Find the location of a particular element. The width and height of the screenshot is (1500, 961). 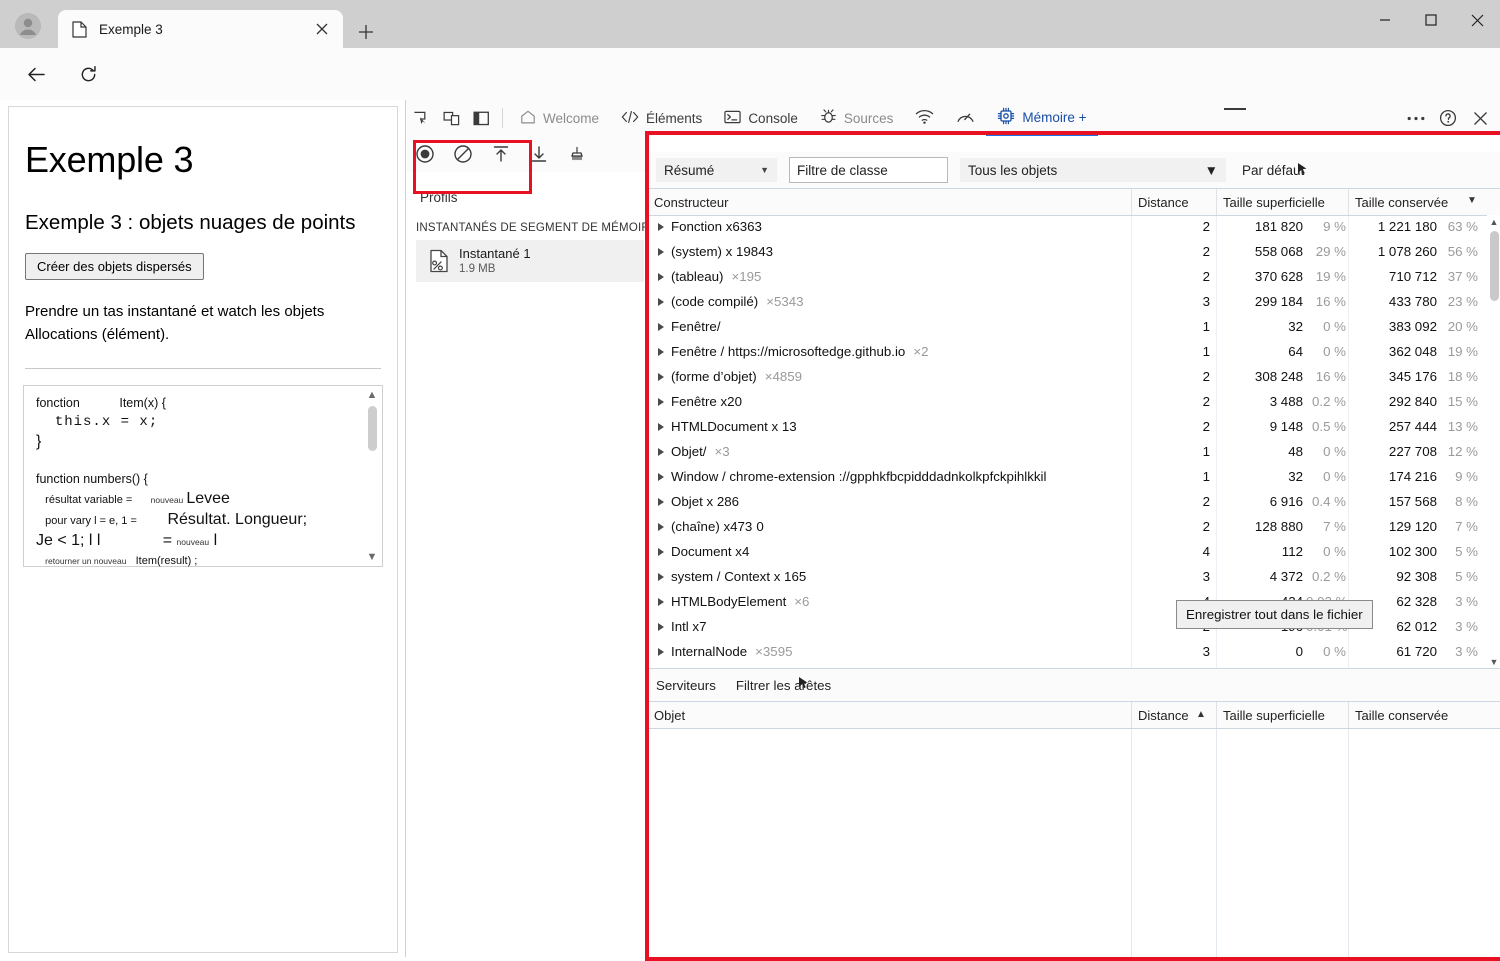

reload-icon is located at coordinates (88, 74).